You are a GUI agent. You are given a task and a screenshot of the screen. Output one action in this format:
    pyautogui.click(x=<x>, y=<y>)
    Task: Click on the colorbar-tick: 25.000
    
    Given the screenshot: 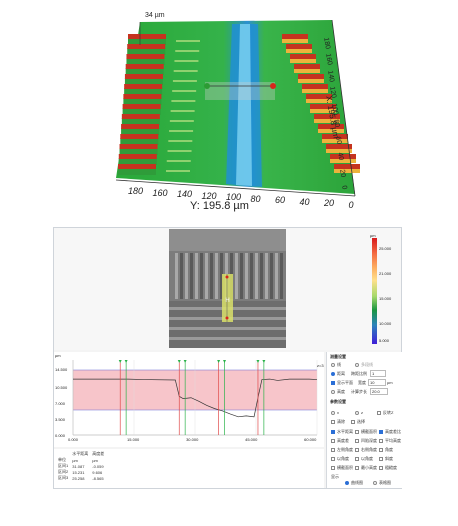 What is the action you would take?
    pyautogui.click(x=385, y=248)
    